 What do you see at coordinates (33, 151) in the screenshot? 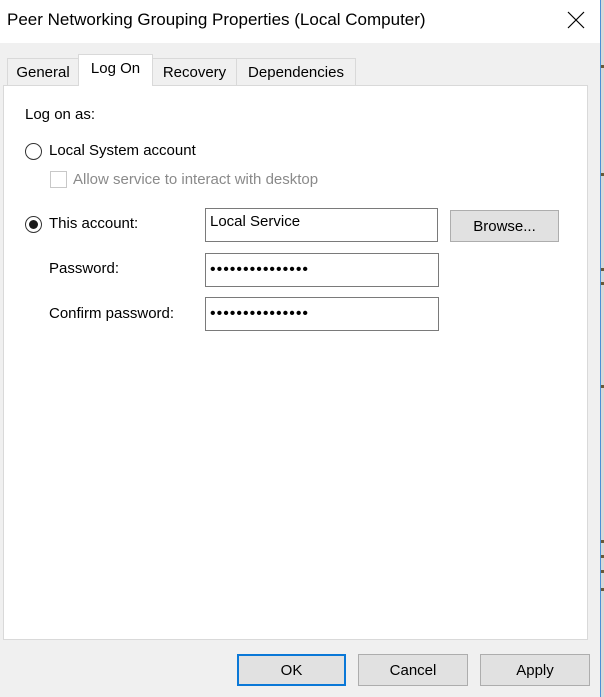
I see `local-system-radio` at bounding box center [33, 151].